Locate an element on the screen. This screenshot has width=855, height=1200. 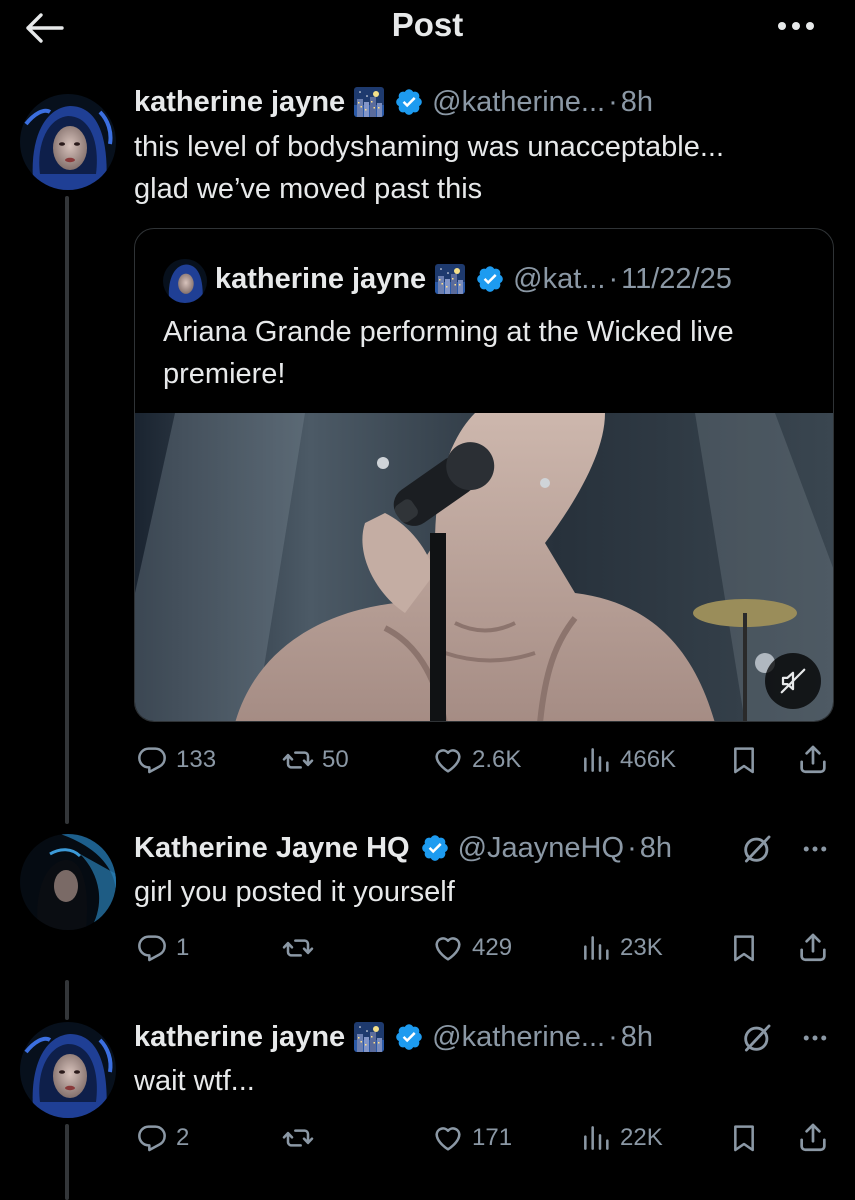
reply-button: 1 is located at coordinates (162, 948).